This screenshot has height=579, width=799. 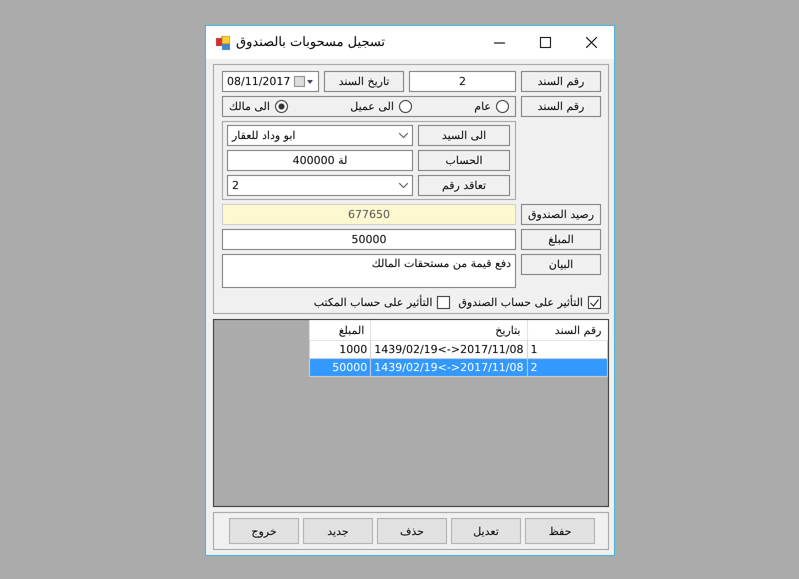 What do you see at coordinates (561, 264) in the screenshot?
I see `statement-label: البيان` at bounding box center [561, 264].